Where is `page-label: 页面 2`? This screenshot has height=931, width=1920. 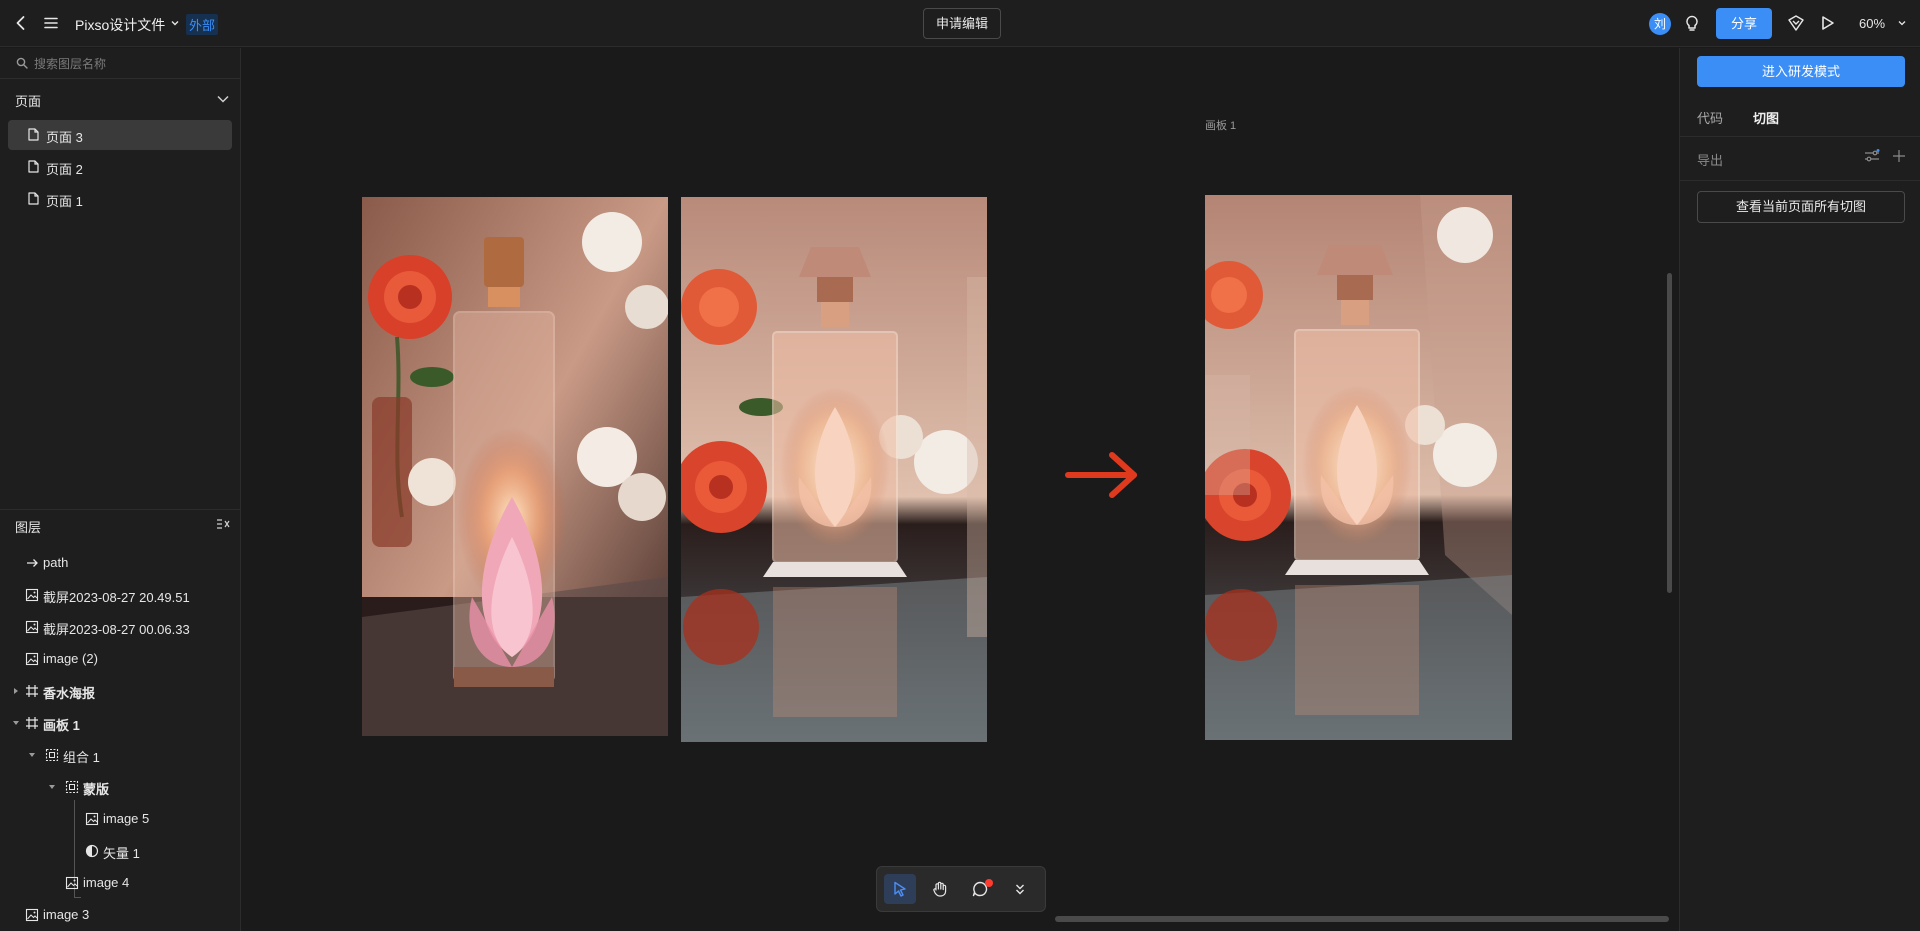
page-label: 页面 2 is located at coordinates (64, 169).